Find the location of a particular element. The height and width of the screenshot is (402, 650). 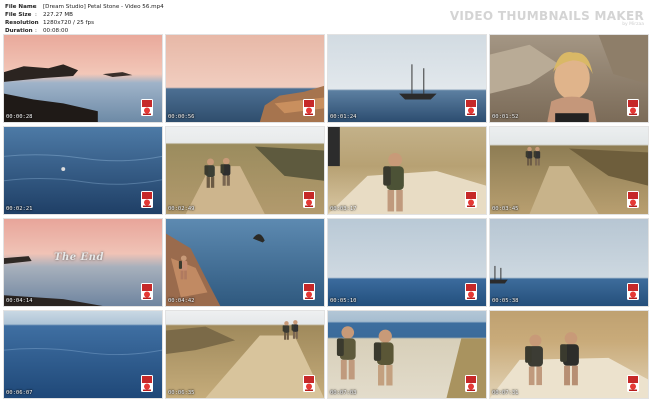

thumbnail-timestamp: 00:01:24 is located at coordinates (343, 117).